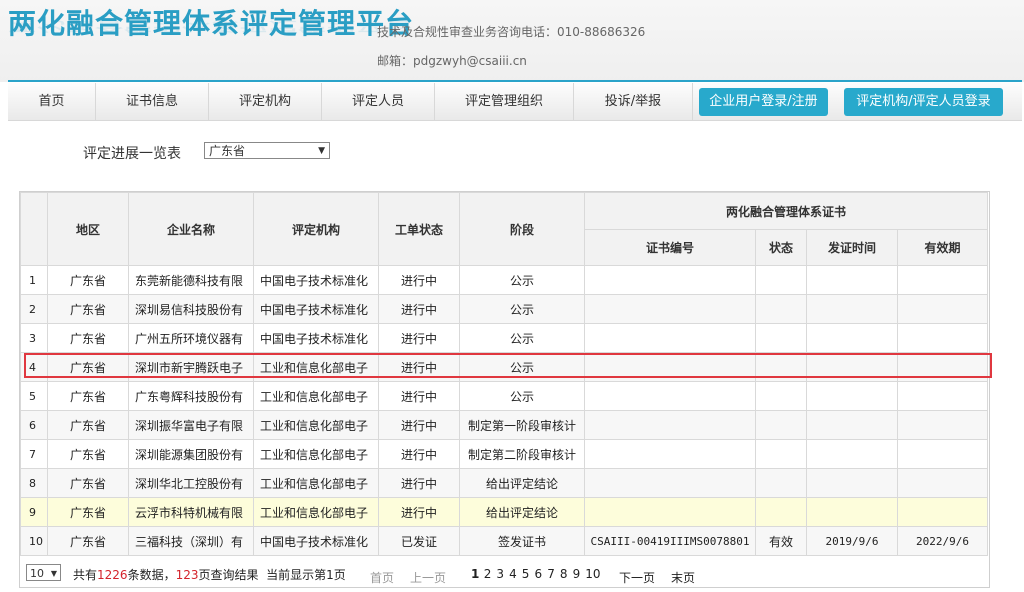 The height and width of the screenshot is (592, 1024). I want to click on agency-login-button: 评定机构/评定人员登录, so click(923, 102).